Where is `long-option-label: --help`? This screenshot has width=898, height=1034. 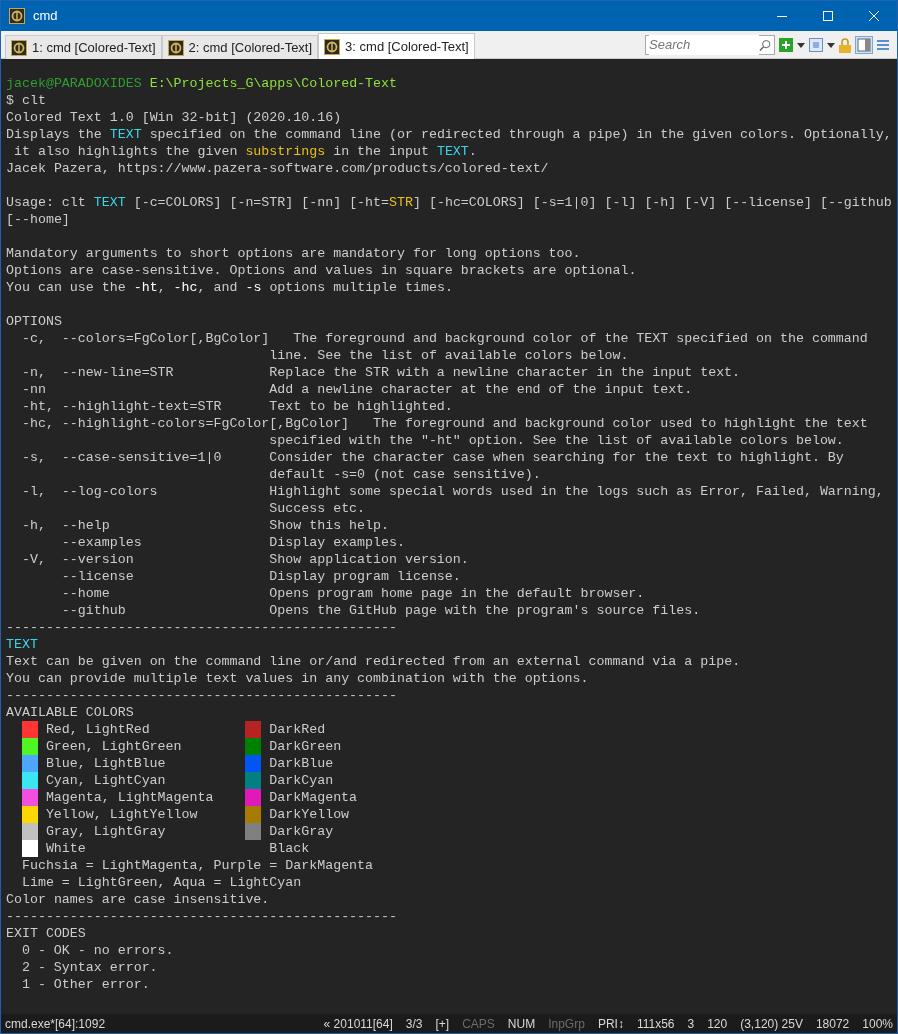
long-option-label: --help is located at coordinates (86, 525).